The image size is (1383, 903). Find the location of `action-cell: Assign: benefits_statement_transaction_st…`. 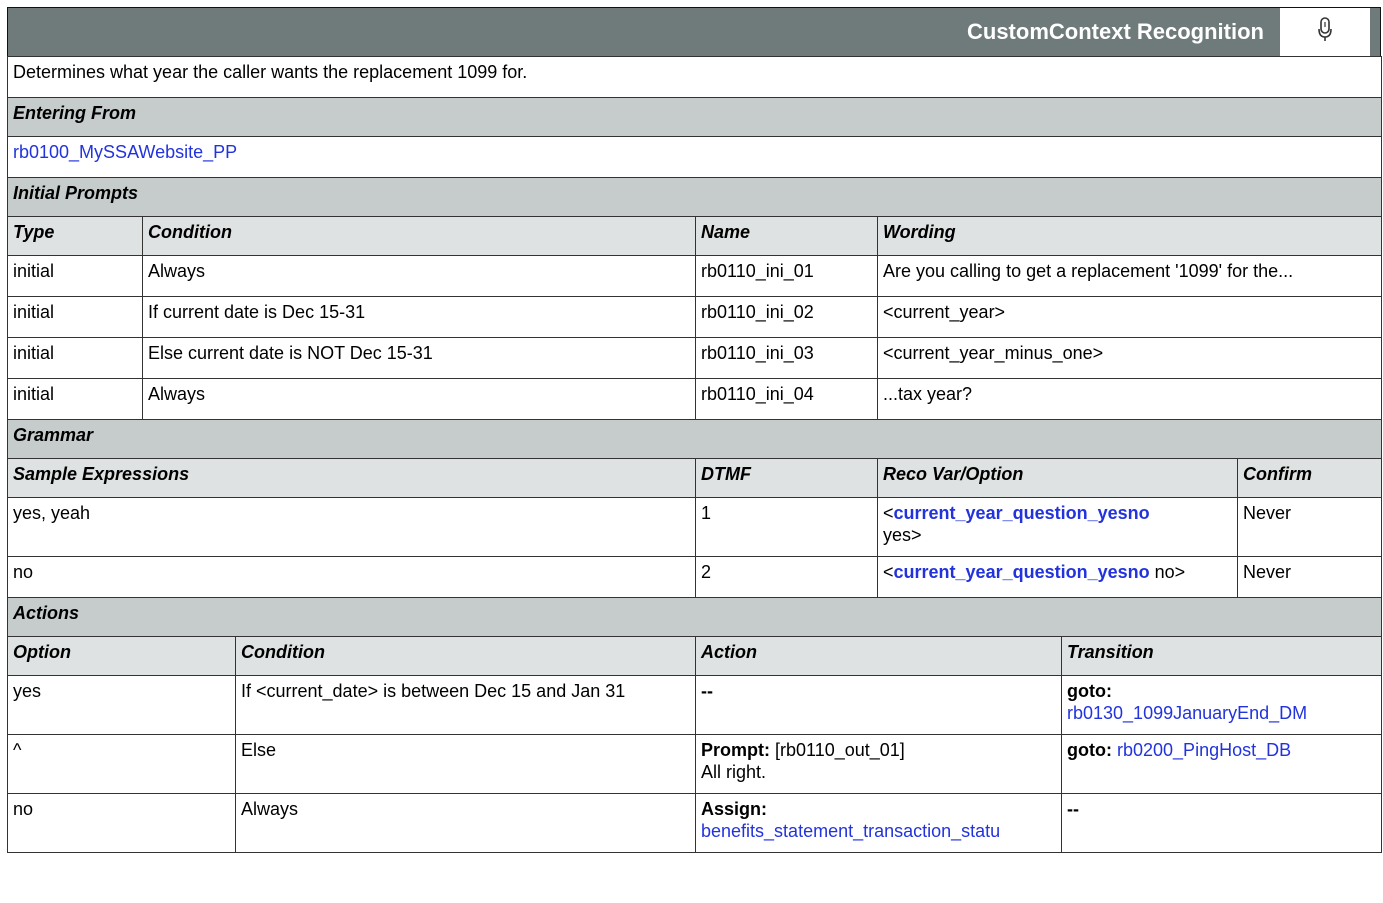

action-cell: Assign: benefits_statement_transaction_st… is located at coordinates (878, 823).